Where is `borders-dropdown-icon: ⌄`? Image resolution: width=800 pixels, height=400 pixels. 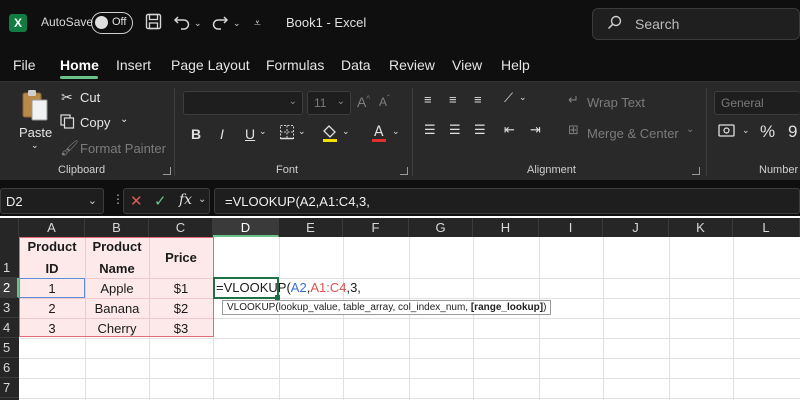
borders-dropdown-icon: ⌄ is located at coordinates (302, 131).